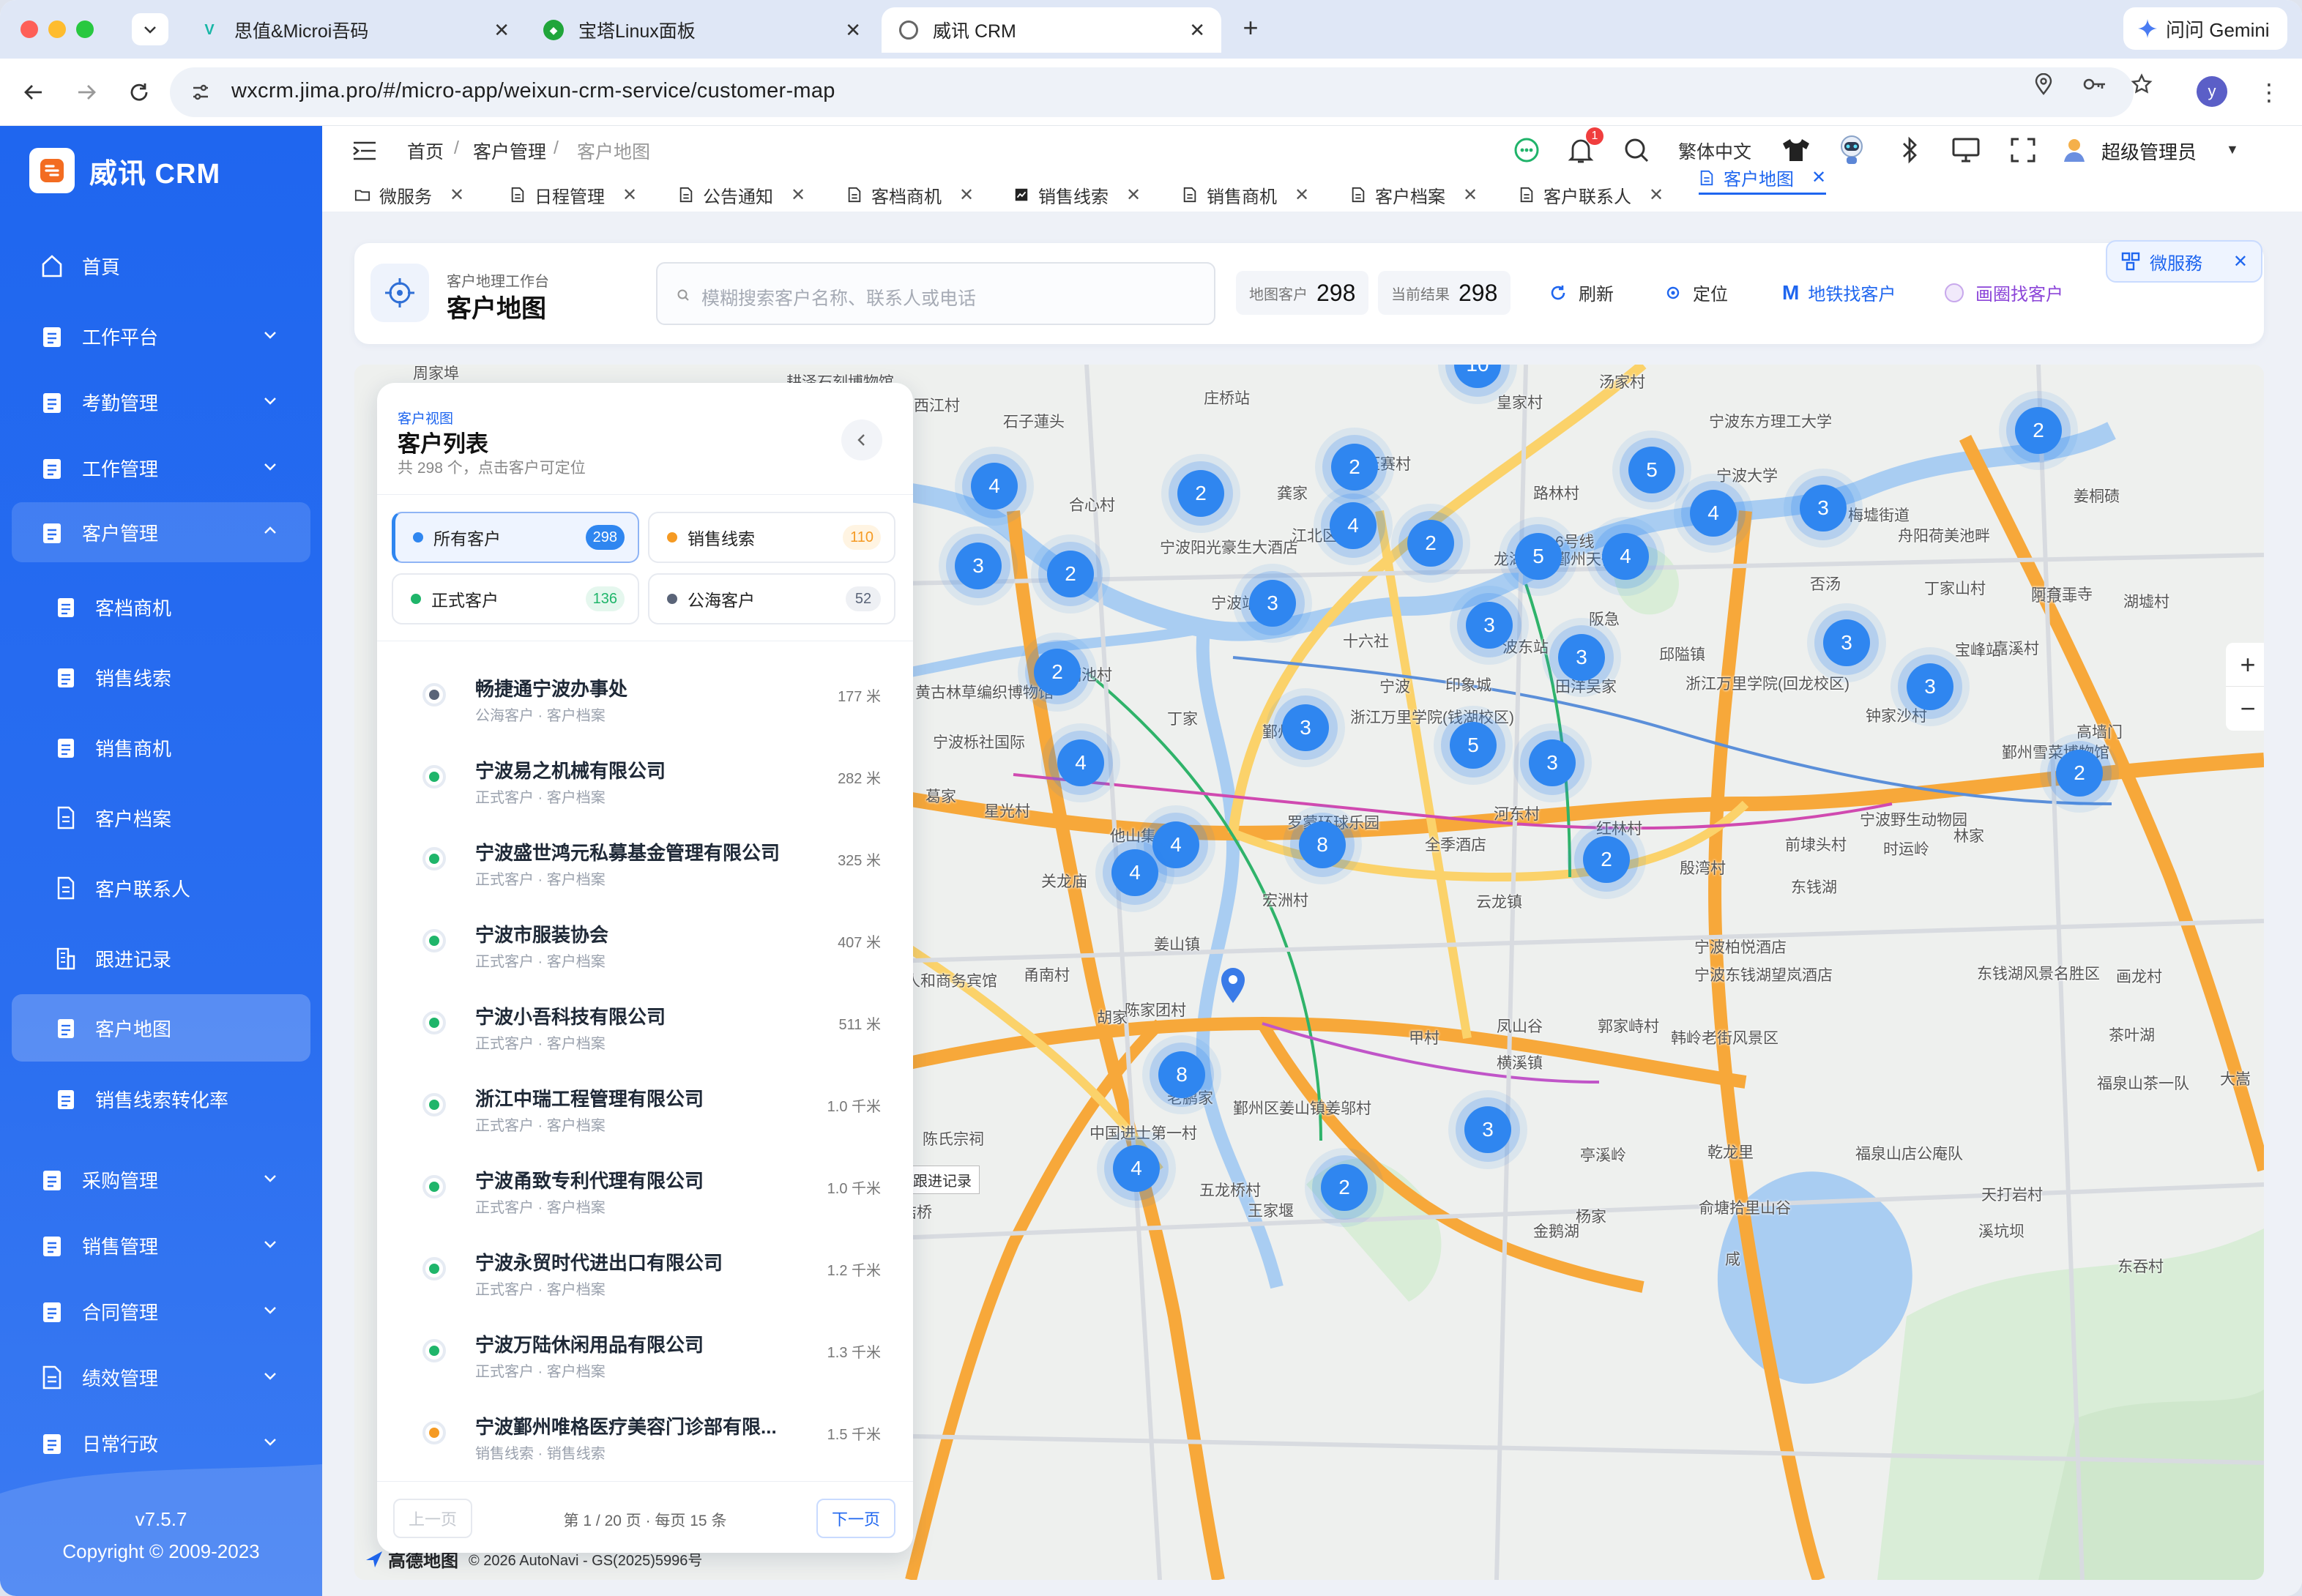  What do you see at coordinates (1637, 150) in the screenshot?
I see `search-icon` at bounding box center [1637, 150].